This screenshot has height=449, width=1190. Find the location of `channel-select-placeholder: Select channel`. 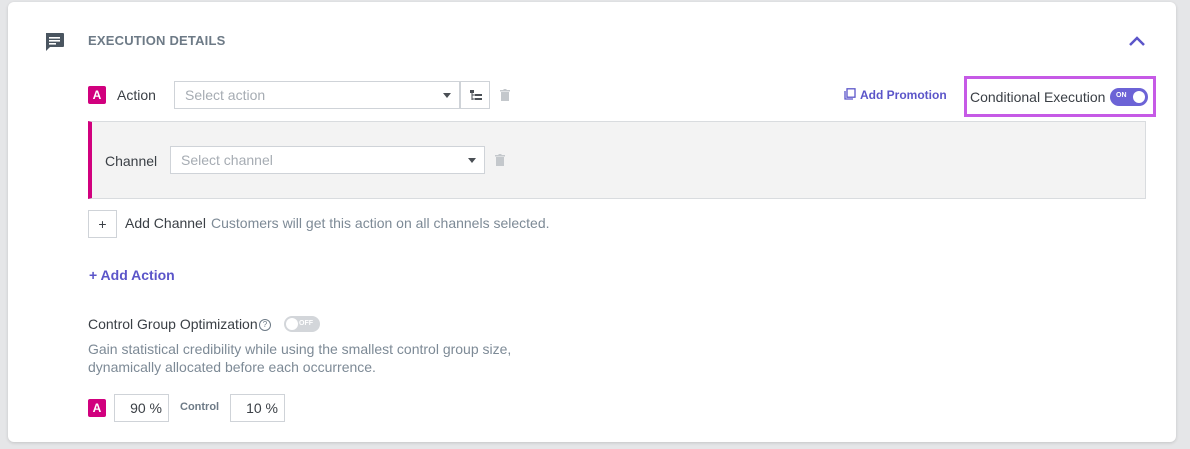

channel-select-placeholder: Select channel is located at coordinates (227, 160).